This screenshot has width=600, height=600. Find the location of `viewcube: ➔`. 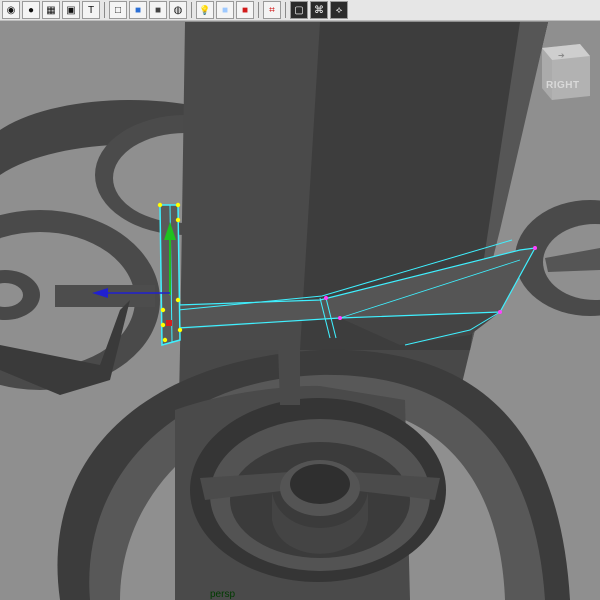

viewcube: ➔ is located at coordinates (564, 72).